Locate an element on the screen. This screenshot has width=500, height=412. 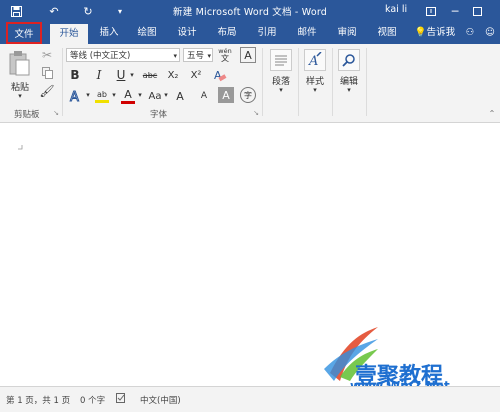
text-effects-dropdown-icon: ▾ is located at coordinates (88, 95).